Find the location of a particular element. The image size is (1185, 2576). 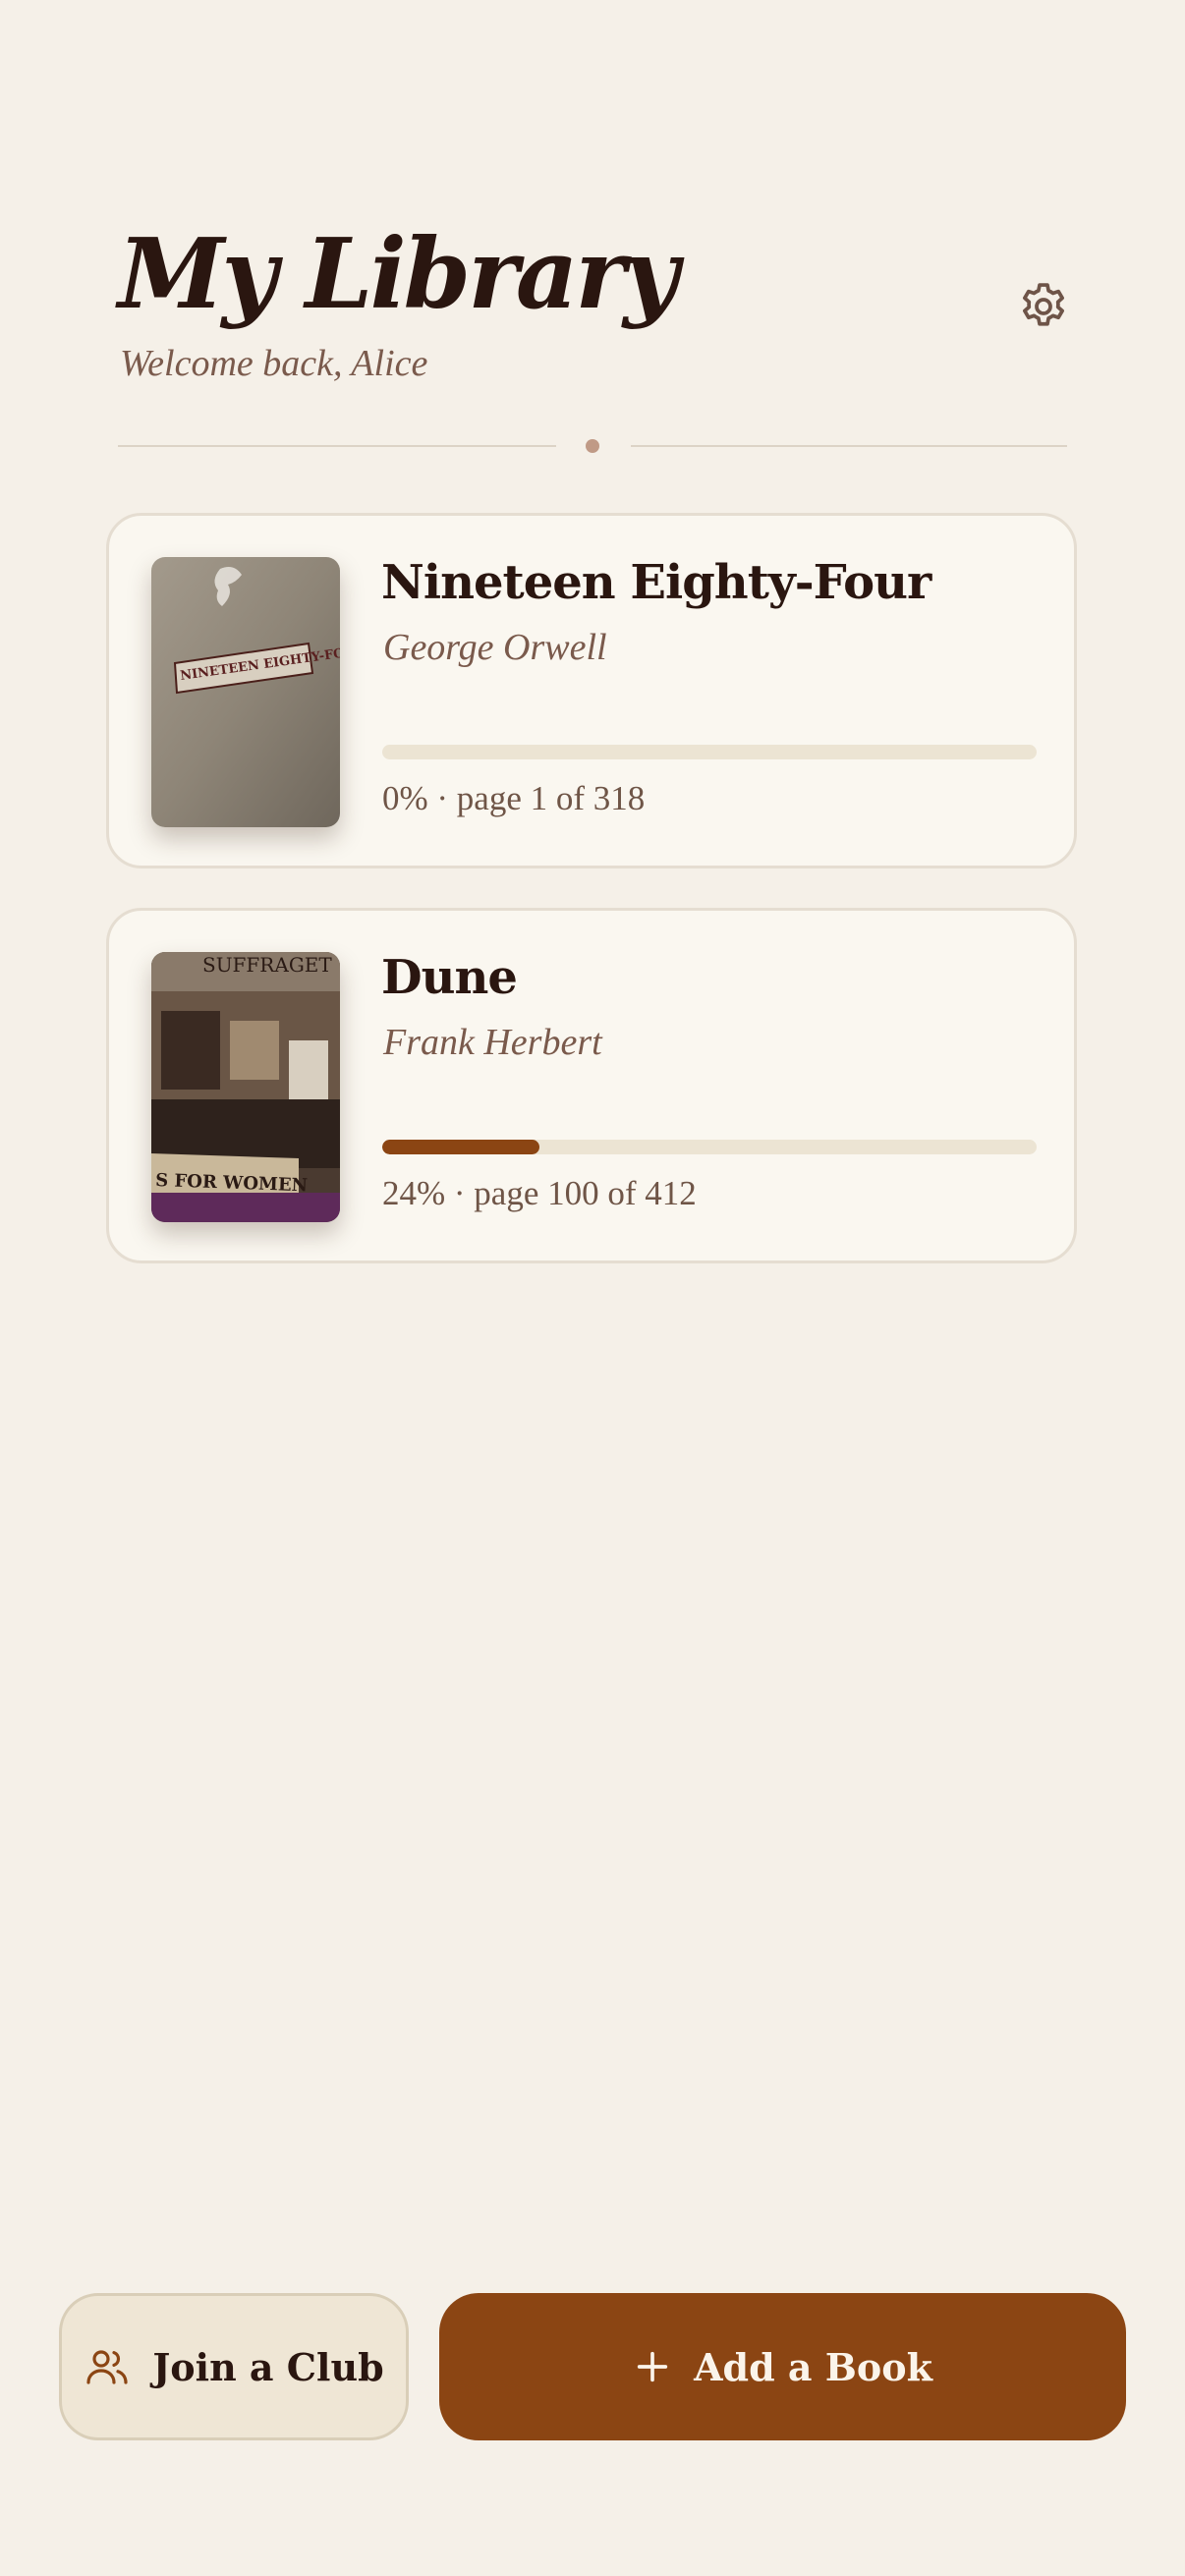

gear-icon is located at coordinates (1044, 304).